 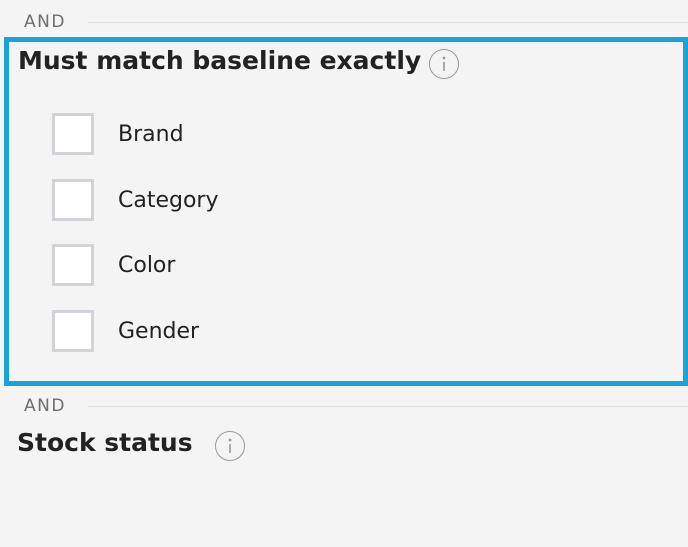 I want to click on option-label: Gender, so click(x=159, y=331).